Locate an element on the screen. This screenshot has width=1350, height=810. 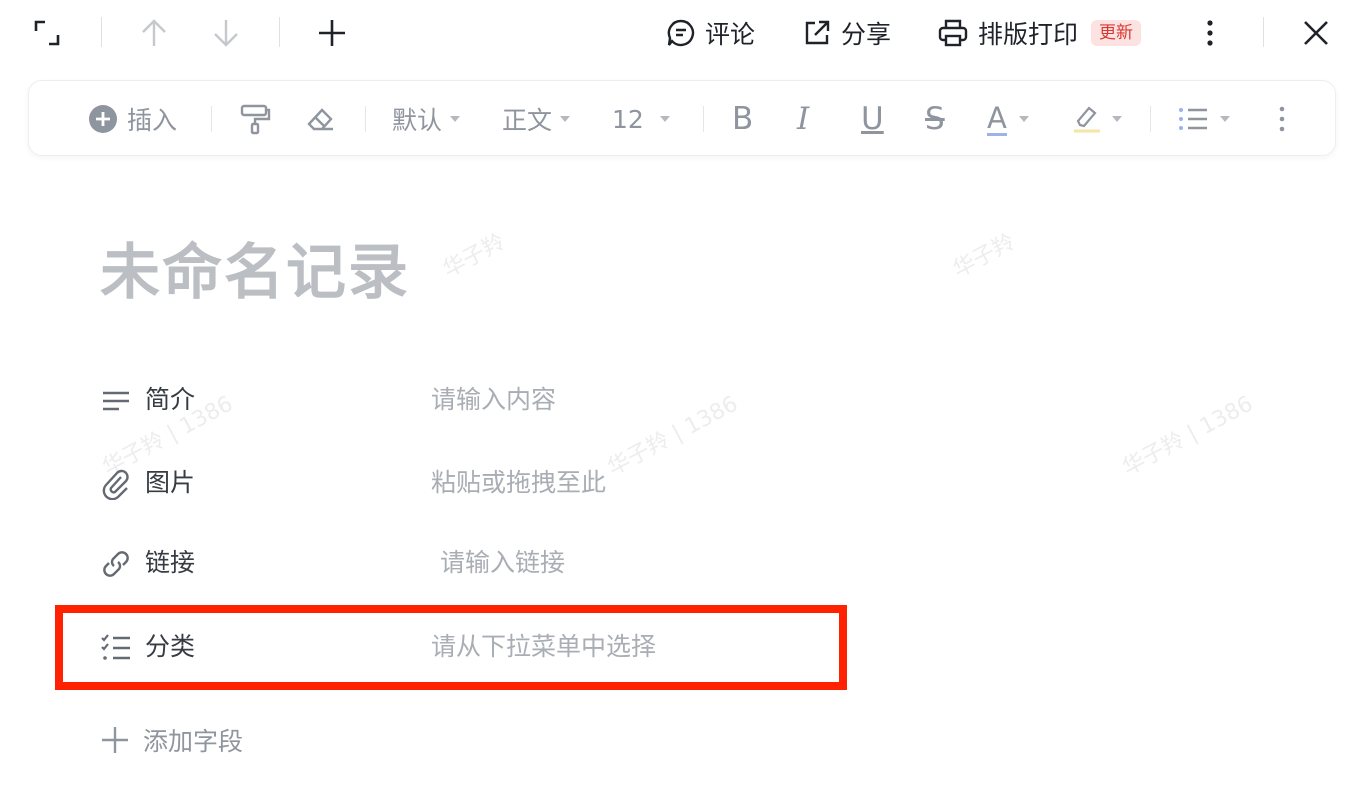
underline-button: U is located at coordinates (872, 119).